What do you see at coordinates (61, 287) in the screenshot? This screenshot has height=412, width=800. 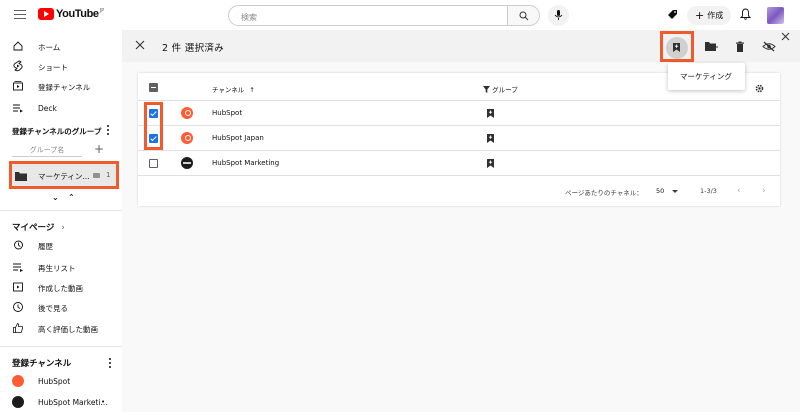 I see `sidebar-item-your-videos: 作成した動画` at bounding box center [61, 287].